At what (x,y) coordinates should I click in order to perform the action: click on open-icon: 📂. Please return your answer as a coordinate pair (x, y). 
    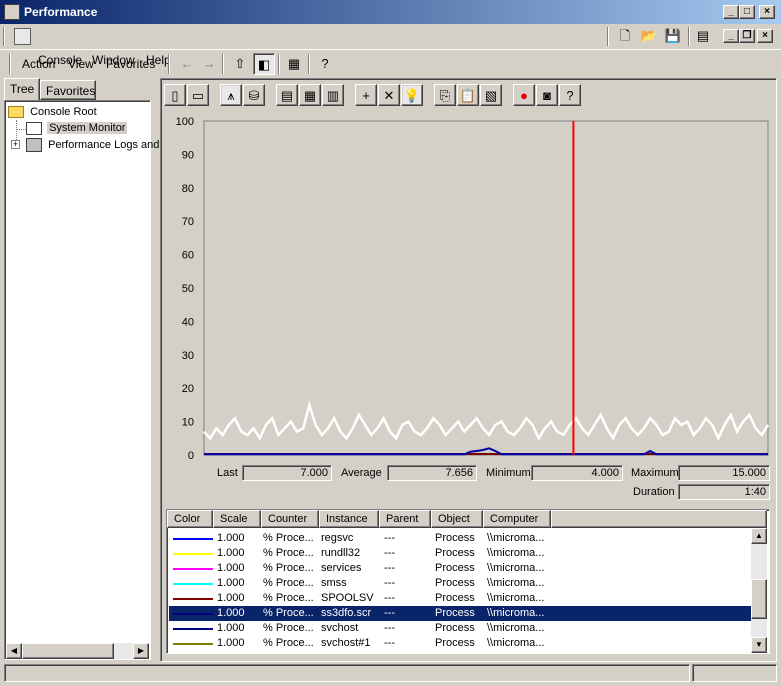
    Looking at the image, I should click on (649, 36).